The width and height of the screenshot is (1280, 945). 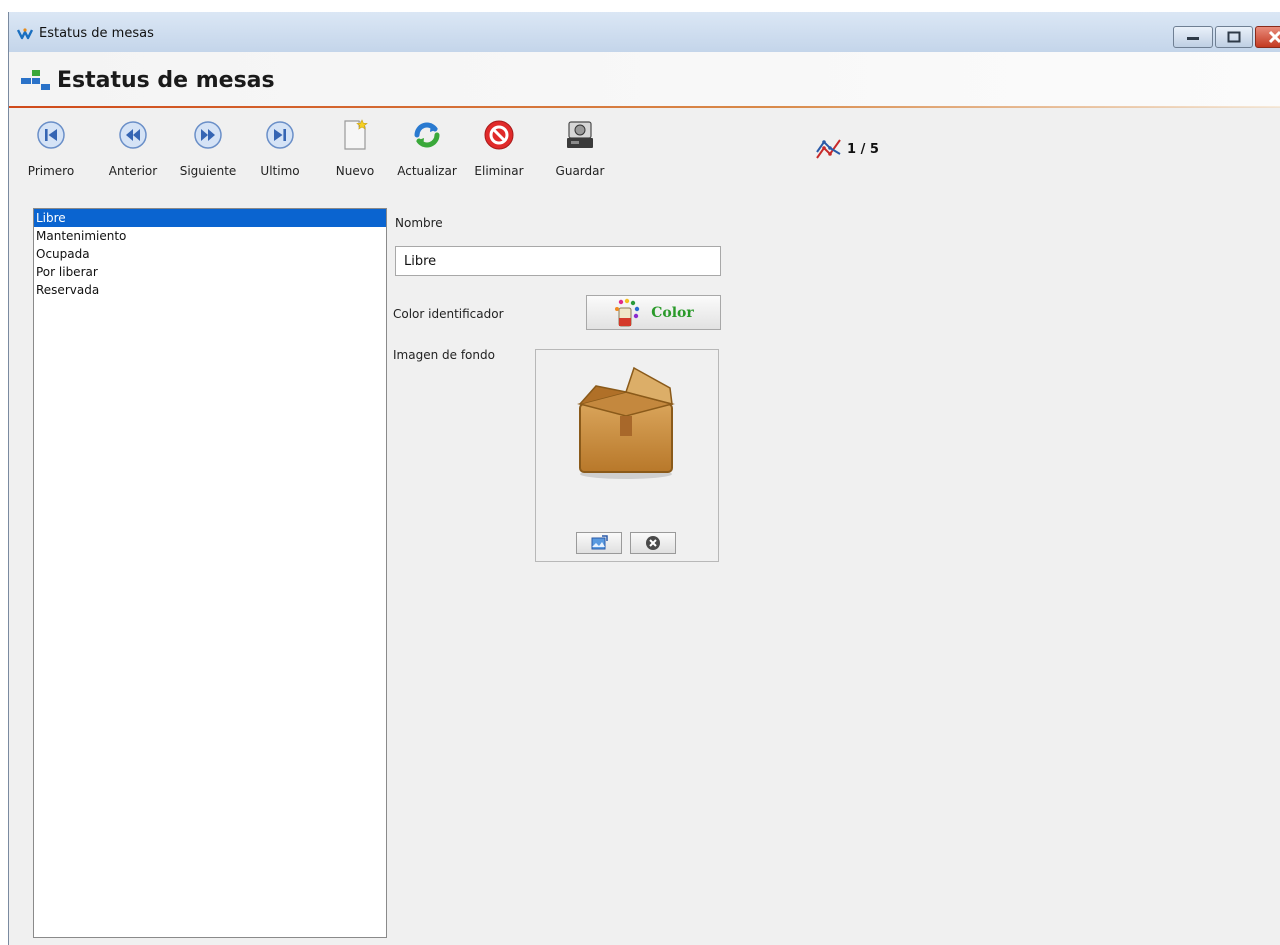 I want to click on maximize-button, so click(x=1234, y=37).